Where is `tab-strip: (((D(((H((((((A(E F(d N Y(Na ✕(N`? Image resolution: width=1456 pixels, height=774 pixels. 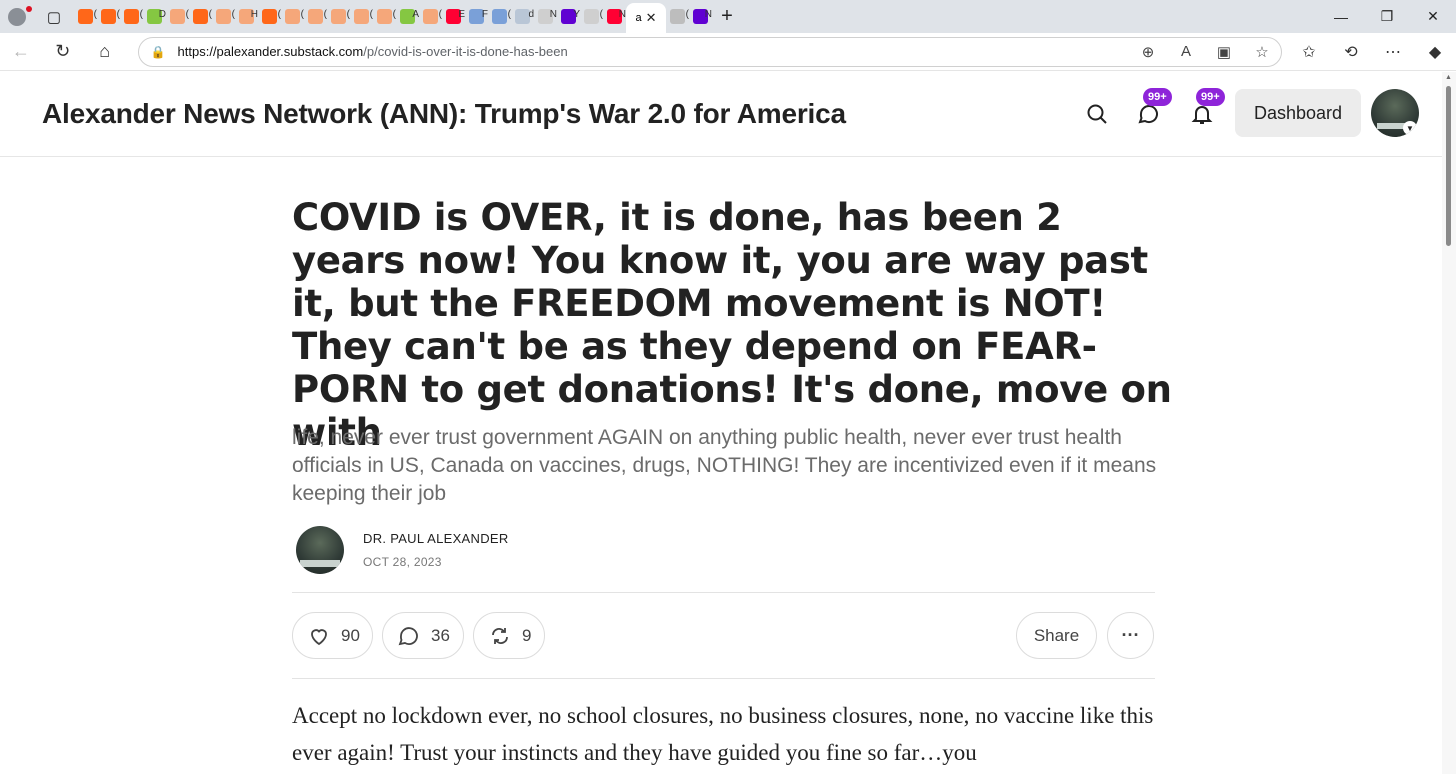
tab-strip: (((D(((H((((((A(E F(d N Y(Na ✕(N is located at coordinates (393, 16).